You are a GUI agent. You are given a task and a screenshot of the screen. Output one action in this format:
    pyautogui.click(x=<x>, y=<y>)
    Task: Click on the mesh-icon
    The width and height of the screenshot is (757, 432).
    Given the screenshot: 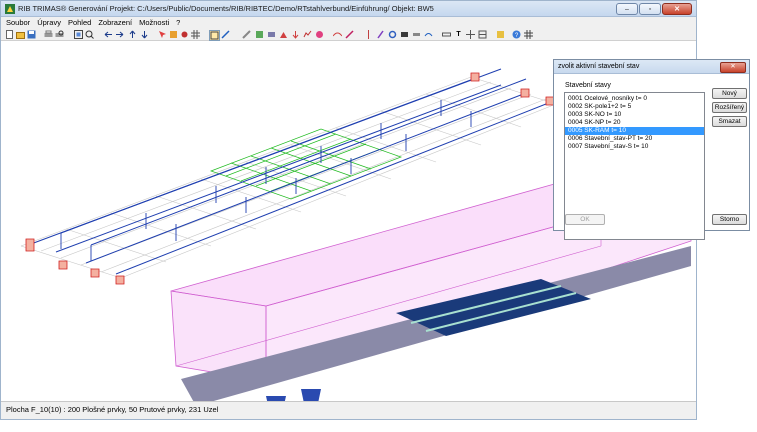 What is the action you would take?
    pyautogui.click(x=246, y=34)
    